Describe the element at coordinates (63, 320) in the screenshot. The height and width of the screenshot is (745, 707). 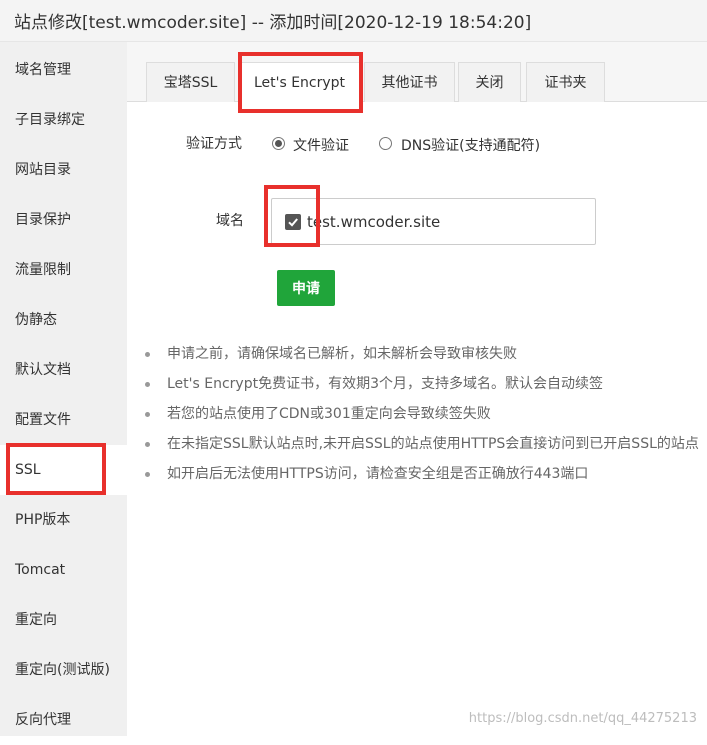
I see `sidebar-item-rewrite: 伪静态` at that location.